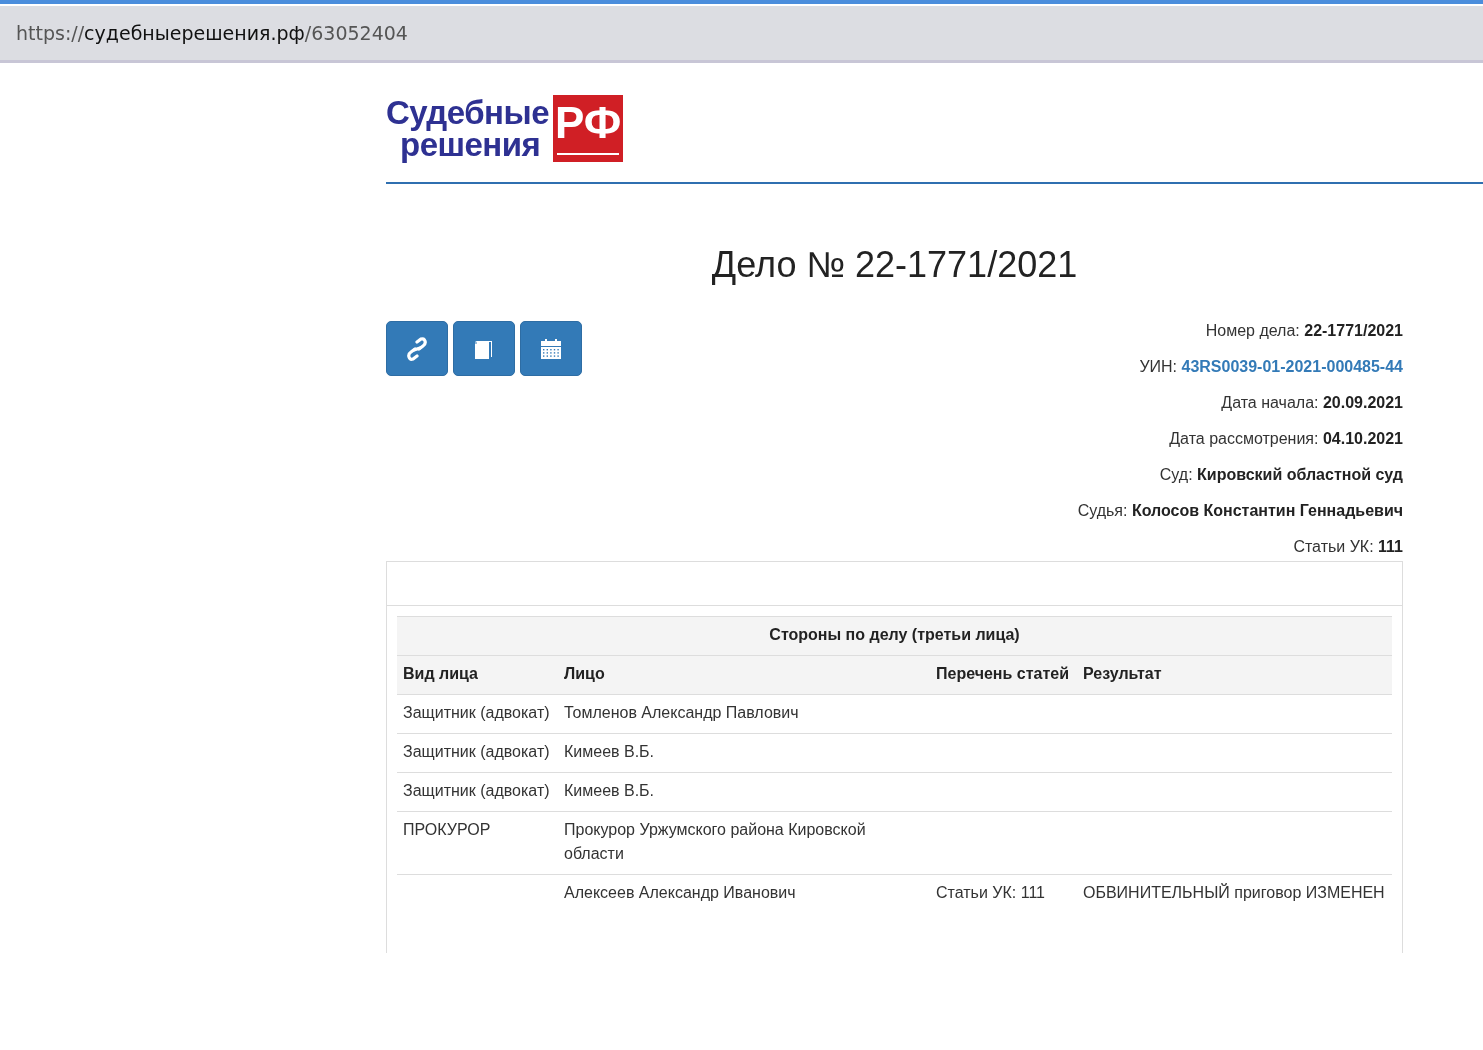  I want to click on book-button, so click(484, 348).